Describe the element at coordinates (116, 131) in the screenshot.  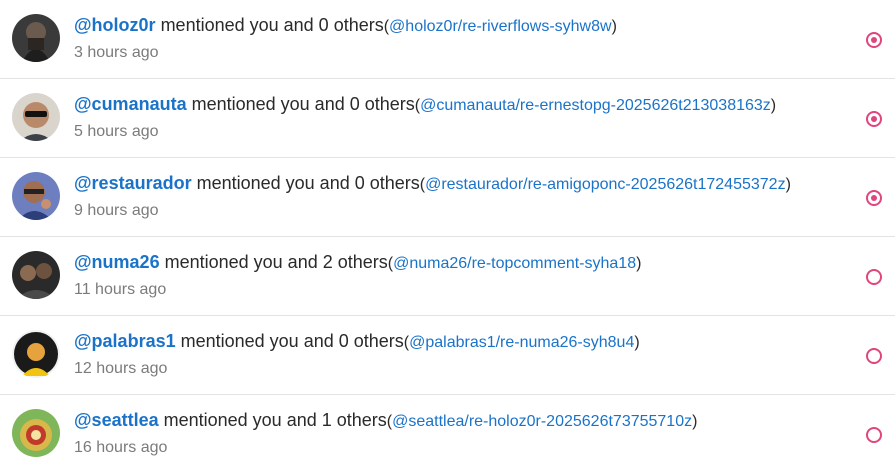
I see `timestamp: 5 hours ago` at that location.